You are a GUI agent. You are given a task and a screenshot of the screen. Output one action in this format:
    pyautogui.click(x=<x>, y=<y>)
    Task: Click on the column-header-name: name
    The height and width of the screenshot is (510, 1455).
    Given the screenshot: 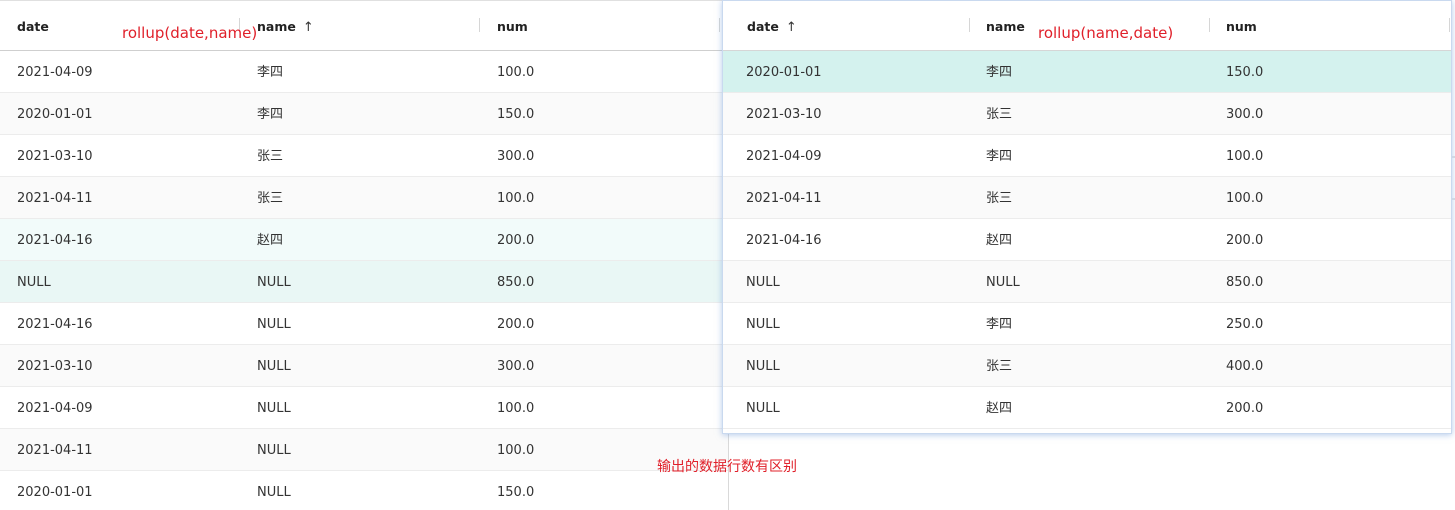 What is the action you would take?
    pyautogui.click(x=1005, y=26)
    